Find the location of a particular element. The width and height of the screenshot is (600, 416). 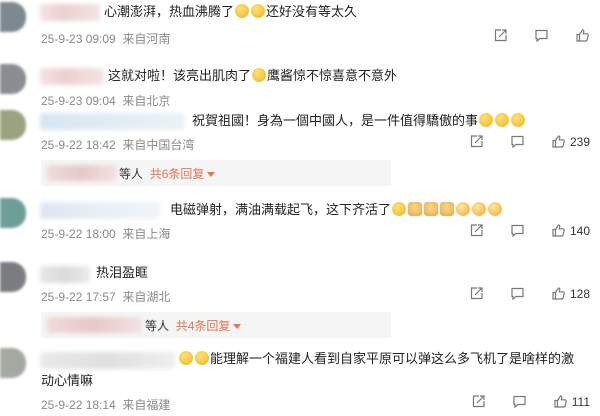

comment-meta: 25-9-22 18:14 来自福建 is located at coordinates (105, 404).